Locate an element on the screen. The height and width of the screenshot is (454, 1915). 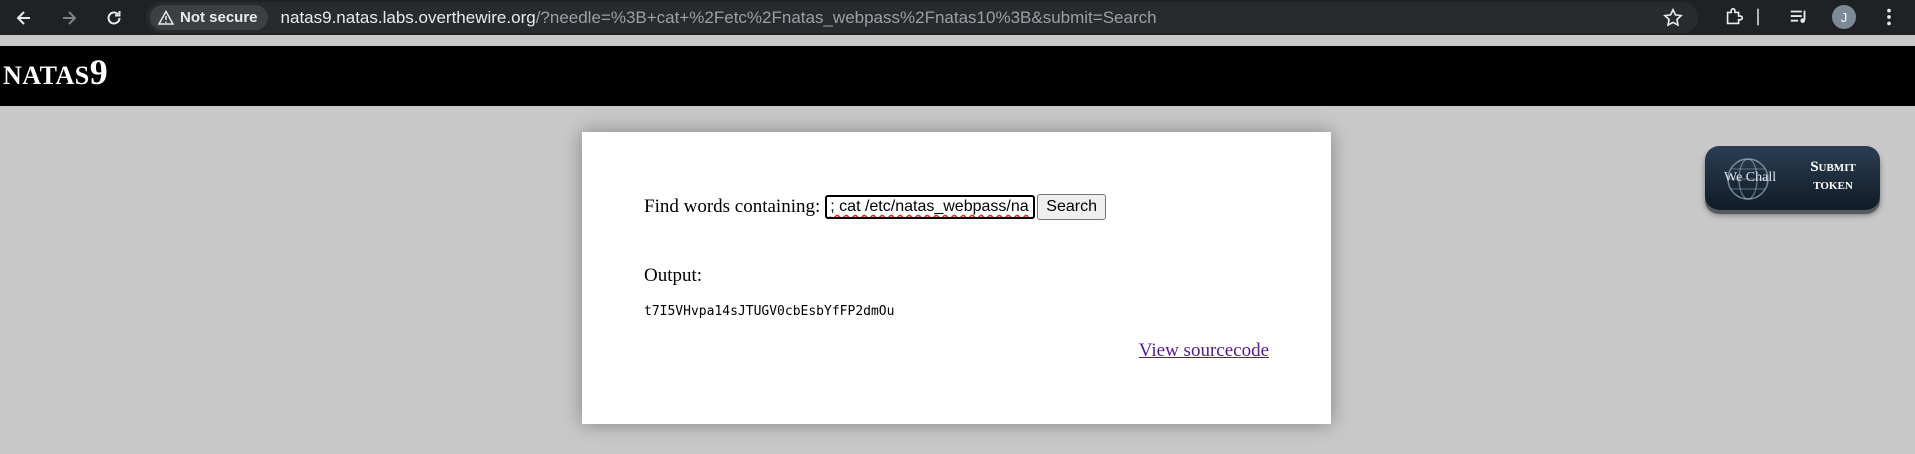
wechall-cta-line1: Submit is located at coordinates (1833, 167).